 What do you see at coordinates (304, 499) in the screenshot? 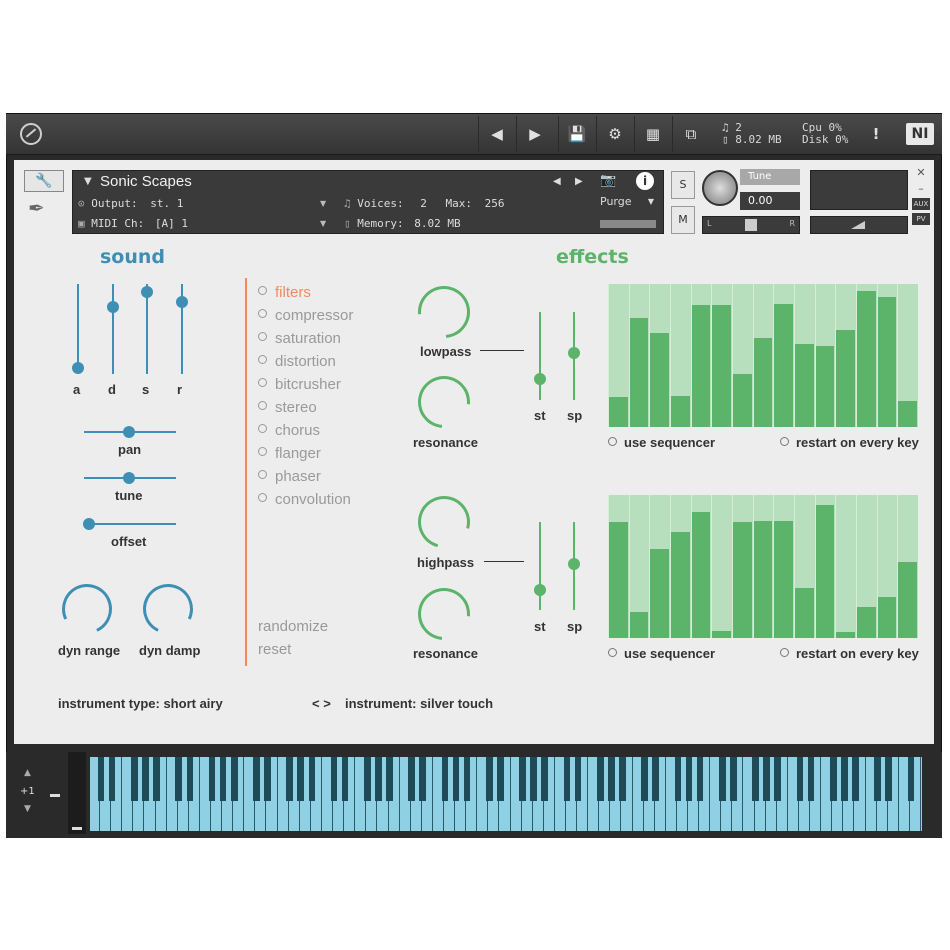
I see `effect-item-convolution: convolution` at bounding box center [304, 499].